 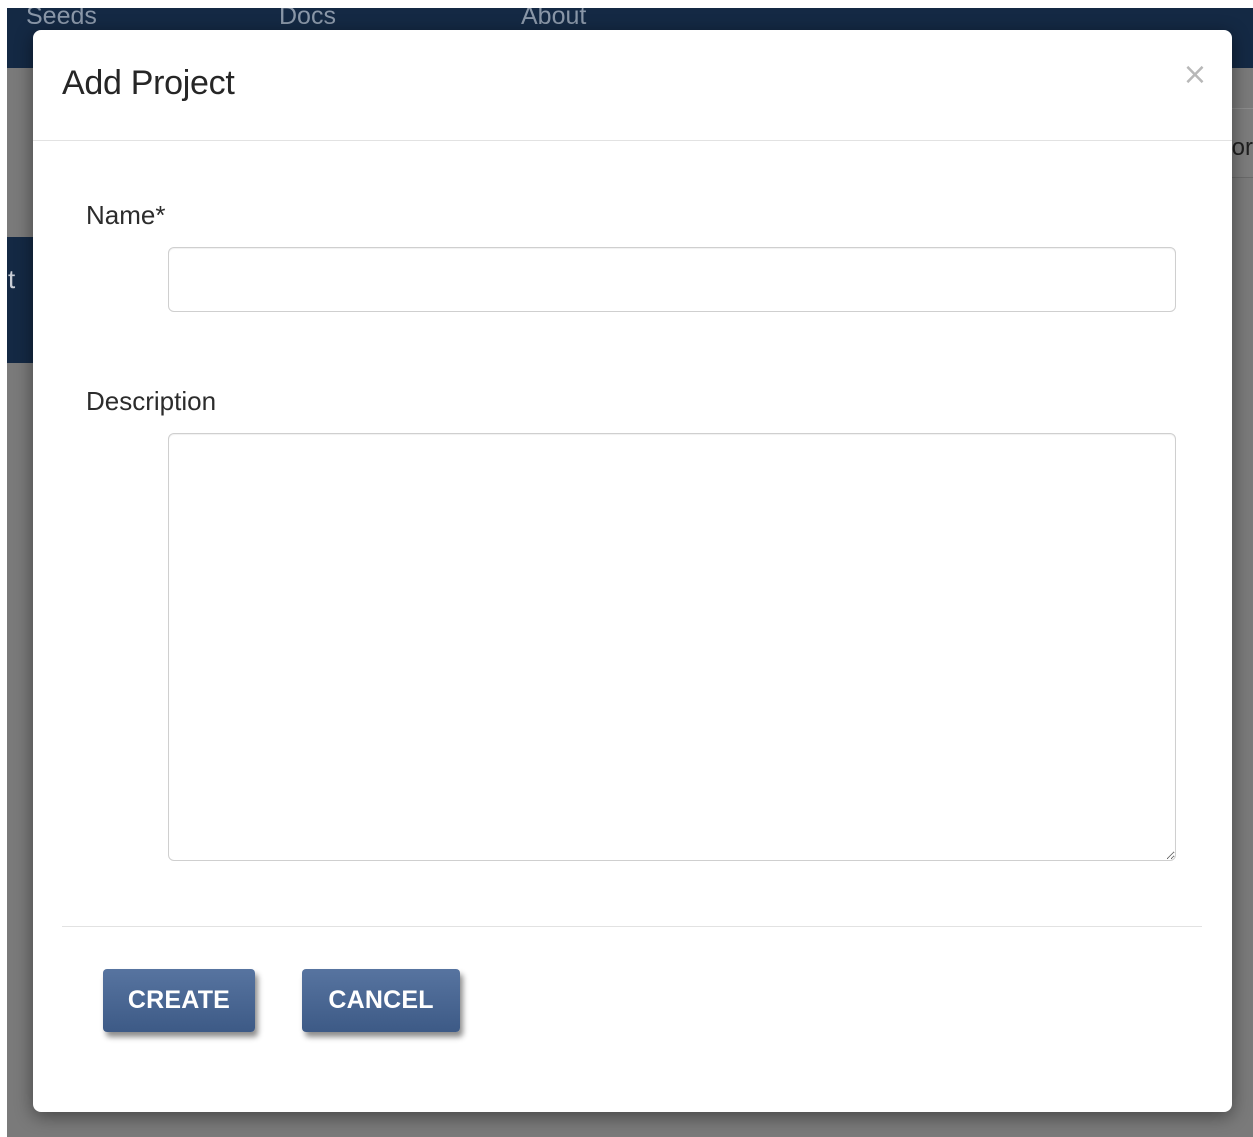 I want to click on name-input, so click(x=672, y=279).